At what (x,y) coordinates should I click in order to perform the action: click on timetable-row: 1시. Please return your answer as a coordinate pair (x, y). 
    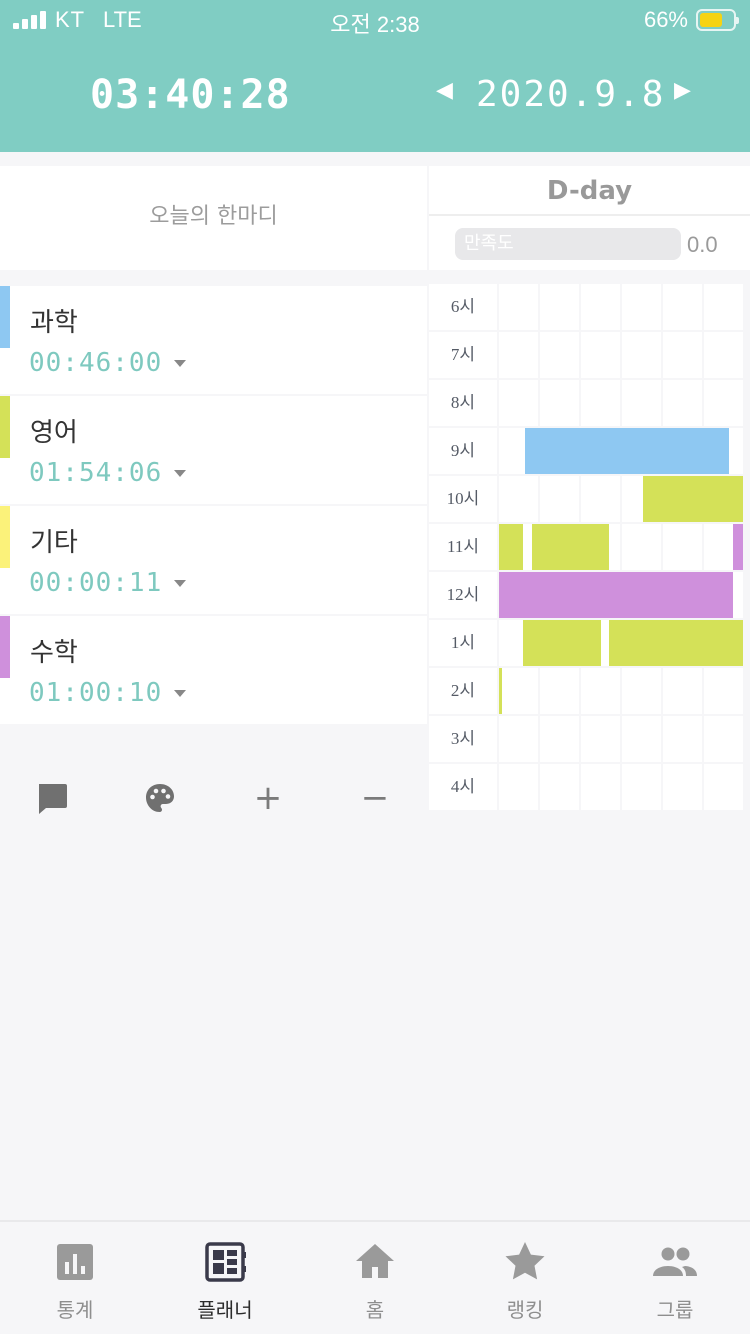
    Looking at the image, I should click on (589, 644).